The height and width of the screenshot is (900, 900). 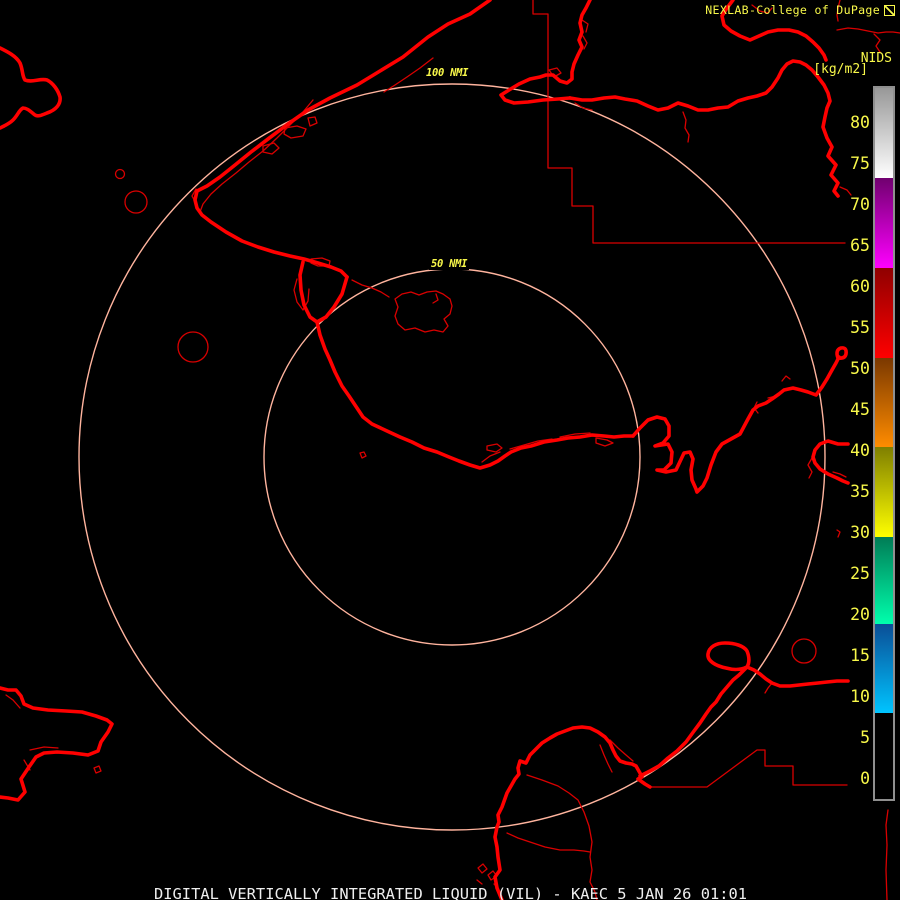 What do you see at coordinates (447, 73) in the screenshot?
I see `range-ring-label-100nmi: 100 NMI` at bounding box center [447, 73].